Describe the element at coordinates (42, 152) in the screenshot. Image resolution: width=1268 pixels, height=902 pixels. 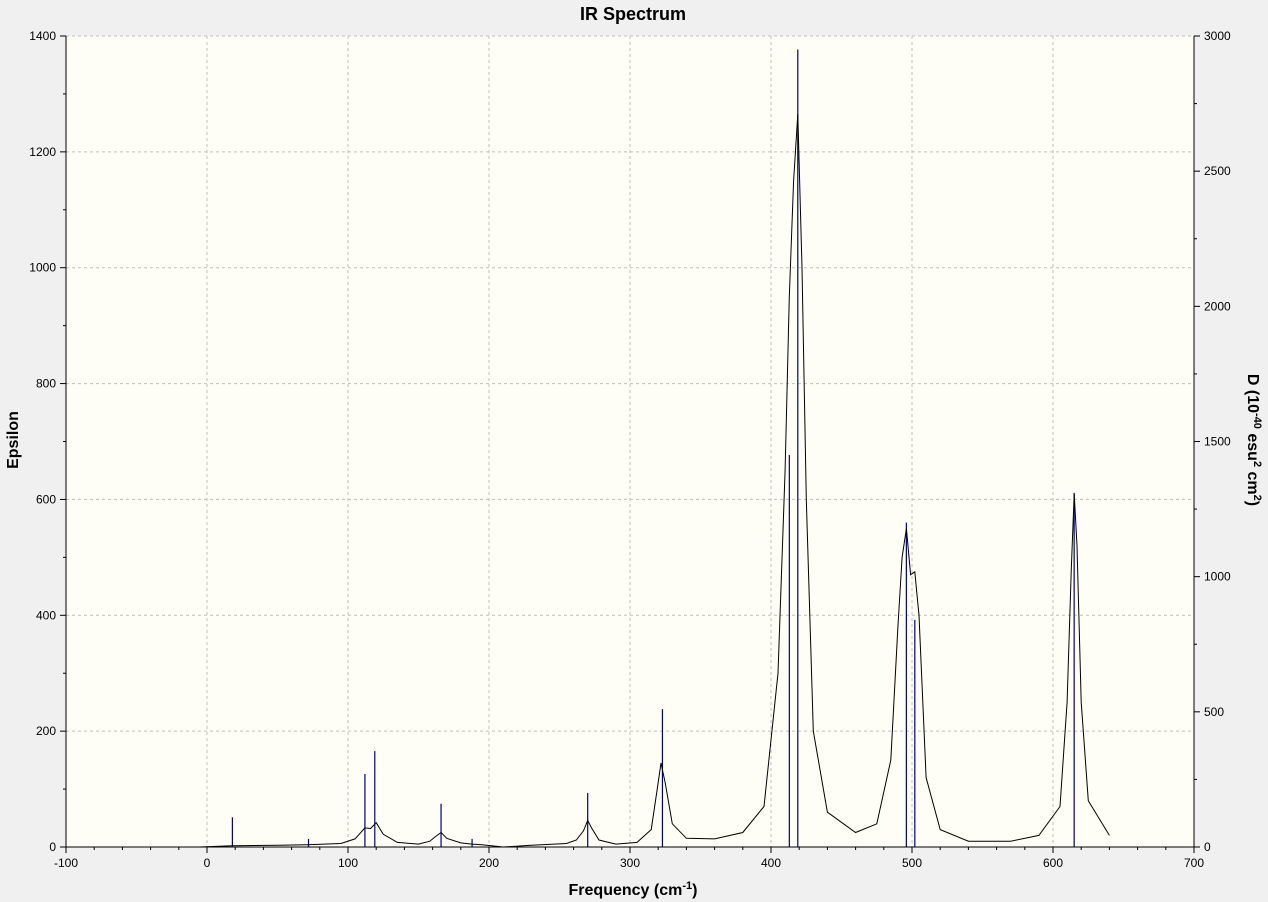
I see `y-left-tick-label: 1200` at that location.